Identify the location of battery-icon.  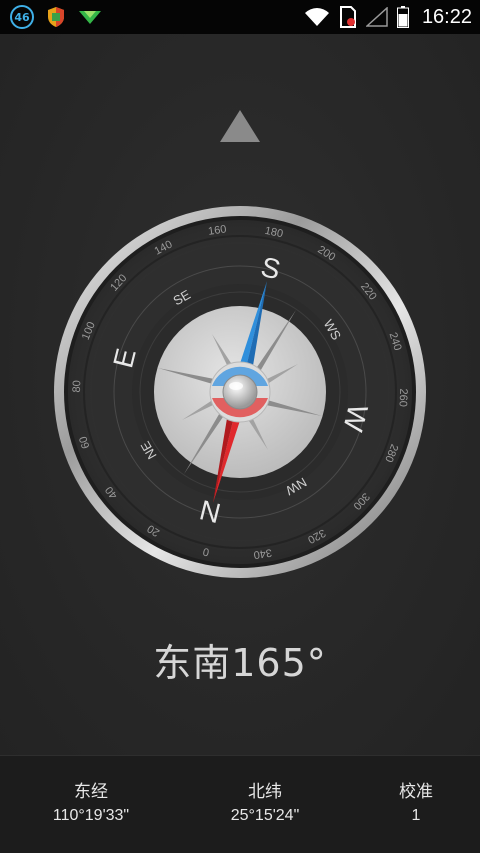
(402, 17).